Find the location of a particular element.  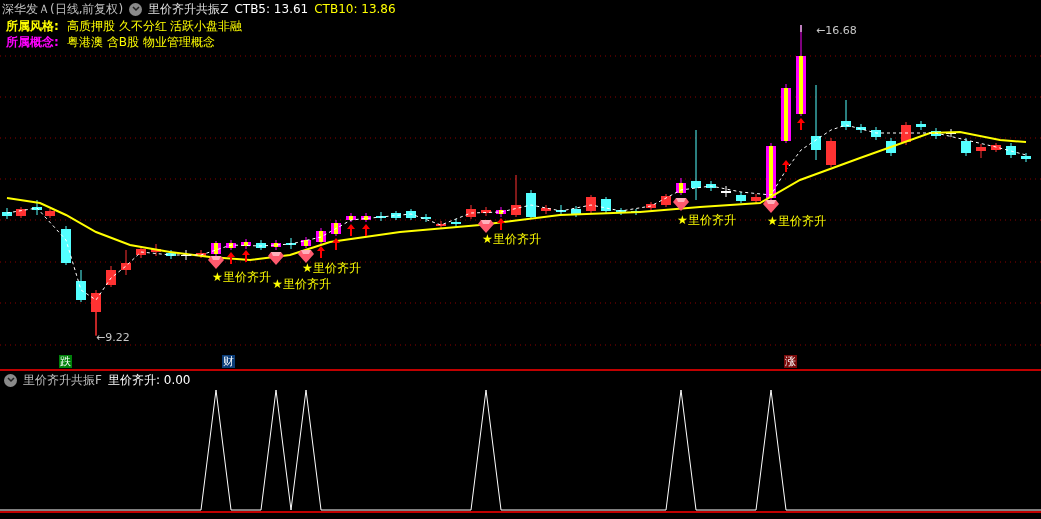

indicator-name: 里价齐升共振Z is located at coordinates (188, 9).